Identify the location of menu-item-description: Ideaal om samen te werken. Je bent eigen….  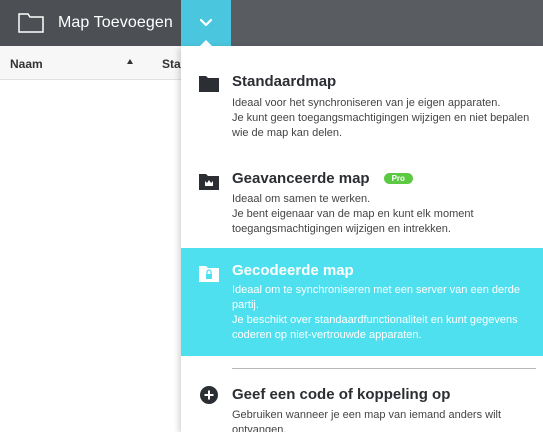
(353, 214).